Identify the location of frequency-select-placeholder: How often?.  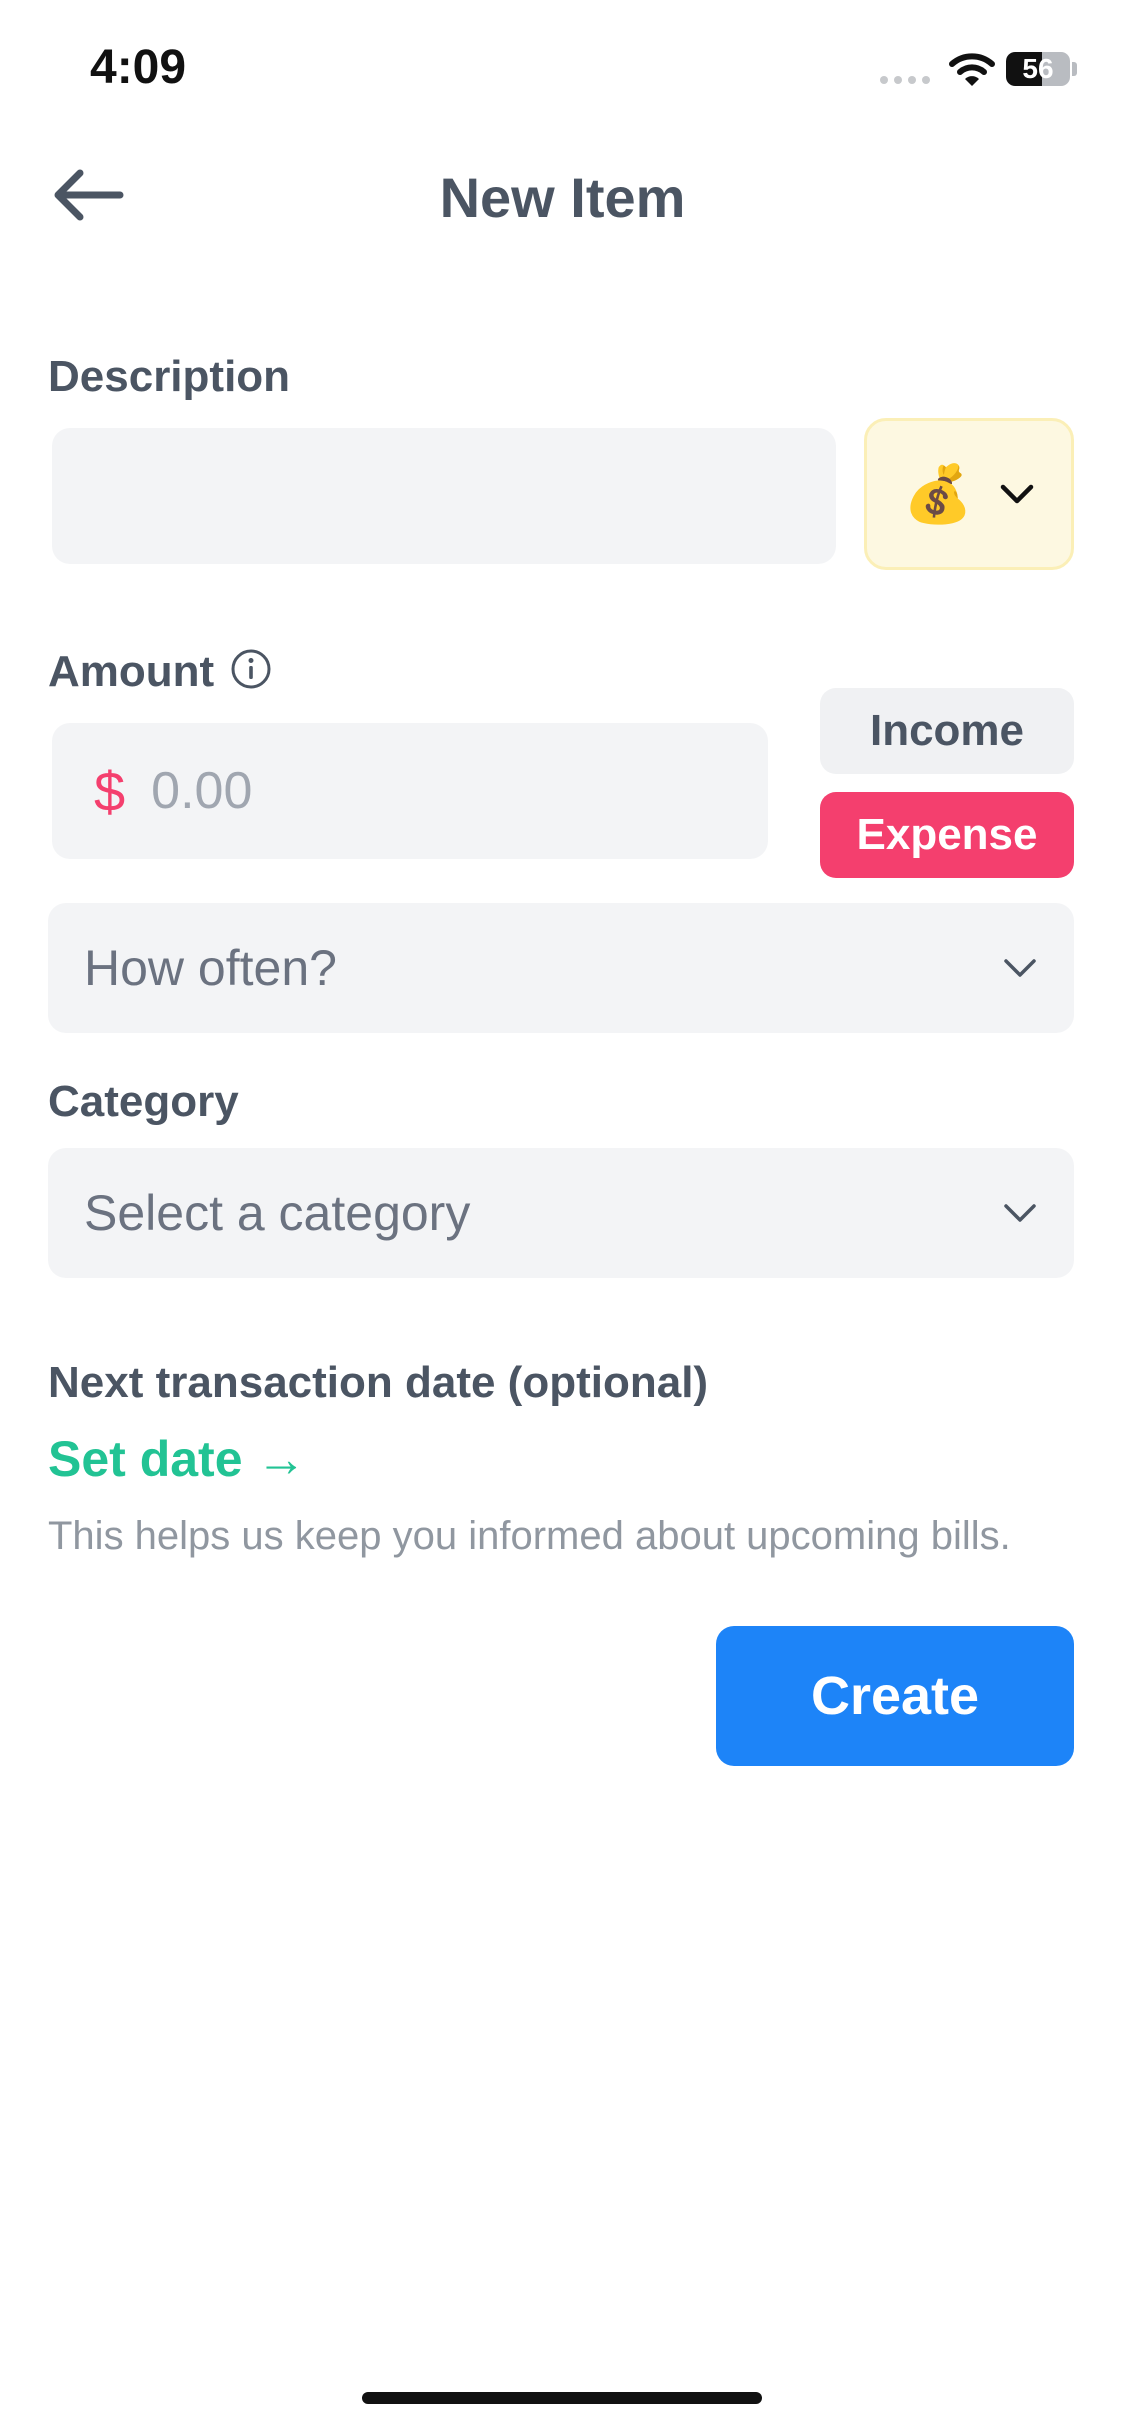
(210, 968).